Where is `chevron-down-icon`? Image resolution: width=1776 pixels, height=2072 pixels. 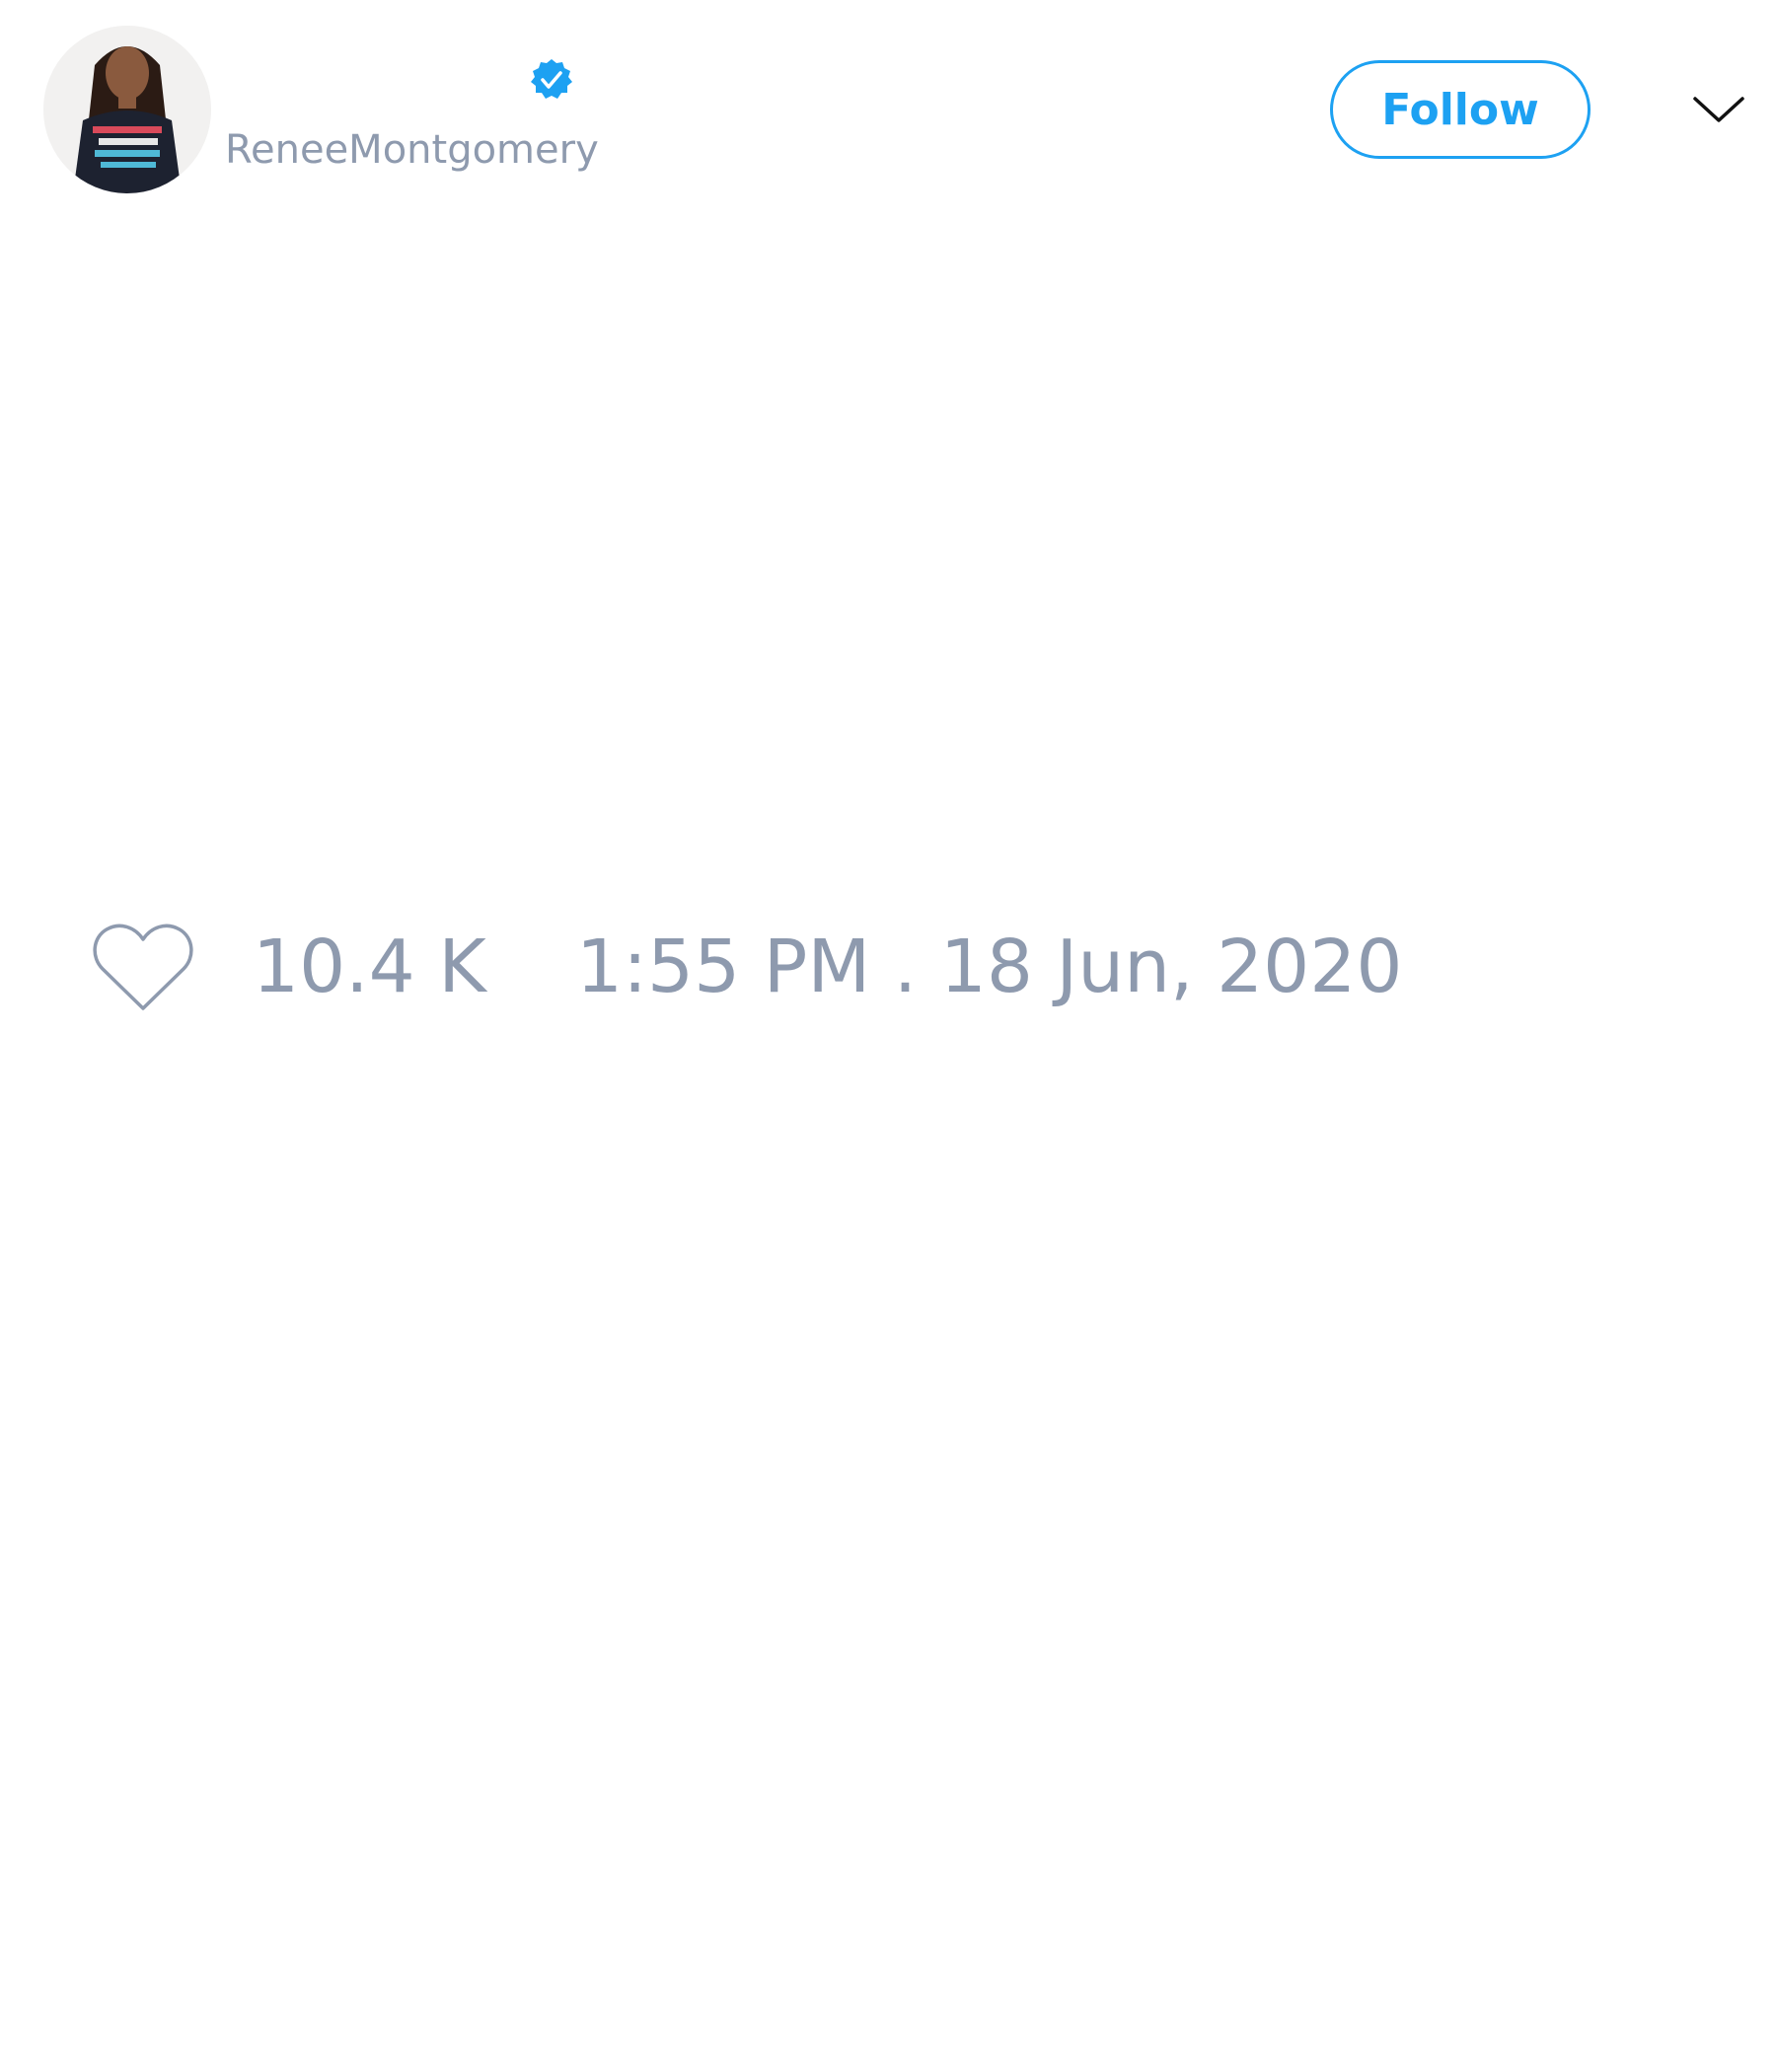 chevron-down-icon is located at coordinates (1719, 109).